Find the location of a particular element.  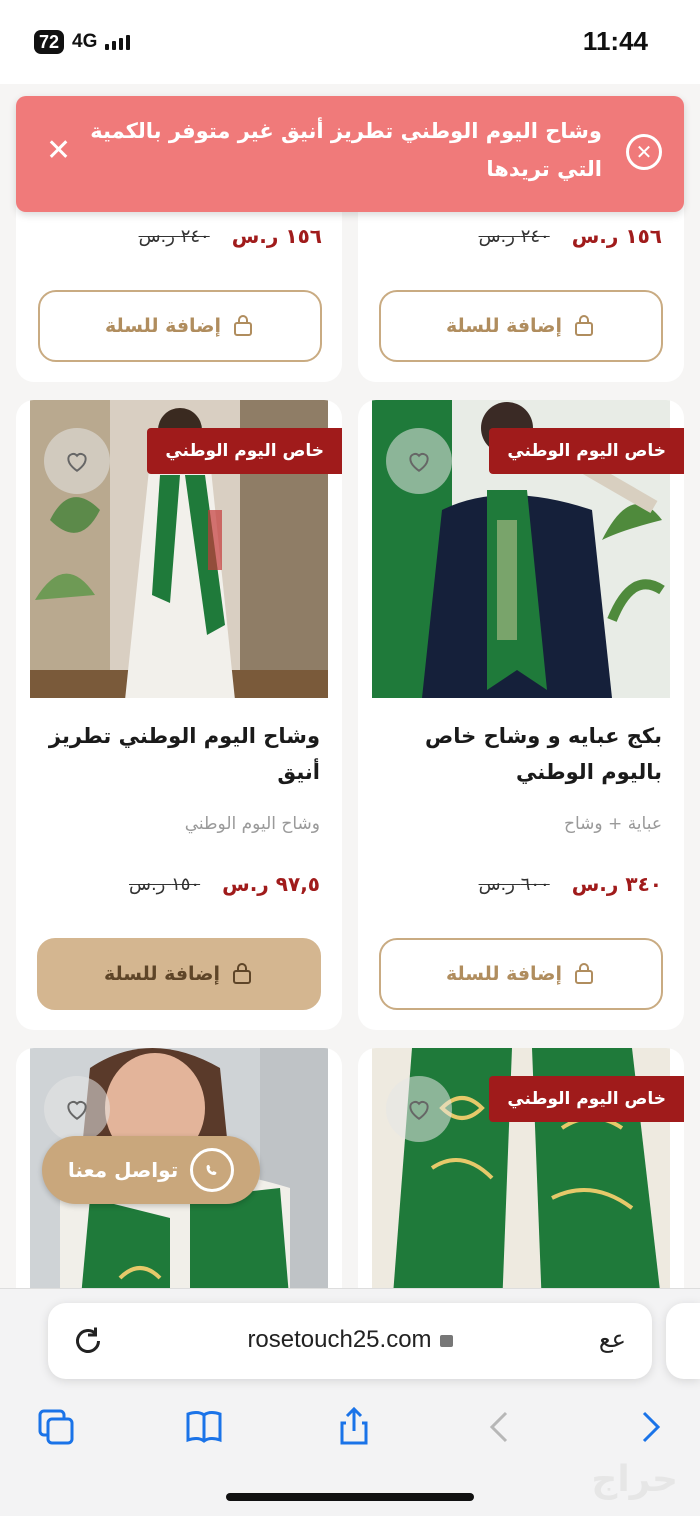

forward-icon is located at coordinates (650, 1427).